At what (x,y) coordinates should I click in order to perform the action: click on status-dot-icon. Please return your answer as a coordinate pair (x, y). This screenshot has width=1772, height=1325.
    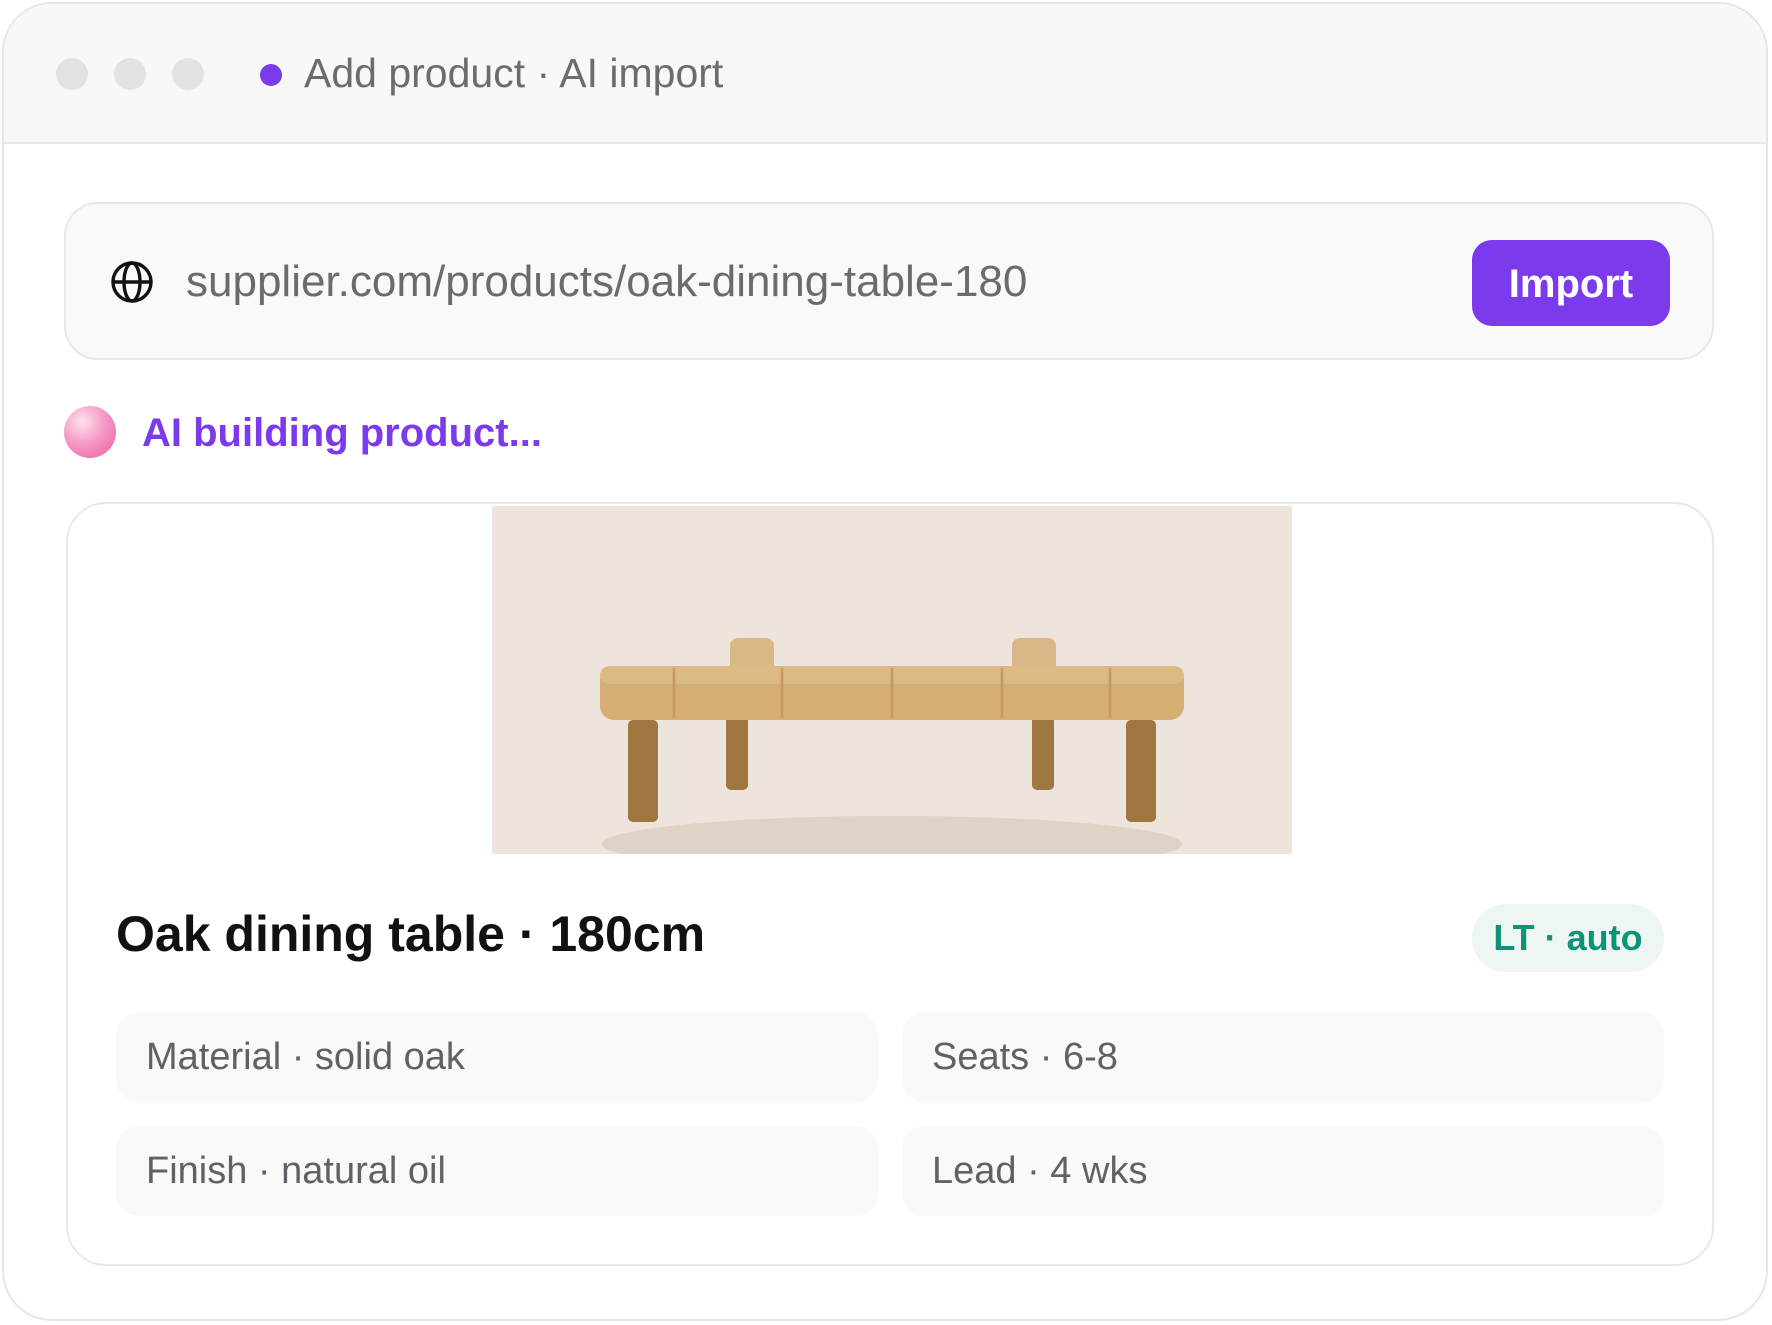
    Looking at the image, I should click on (271, 75).